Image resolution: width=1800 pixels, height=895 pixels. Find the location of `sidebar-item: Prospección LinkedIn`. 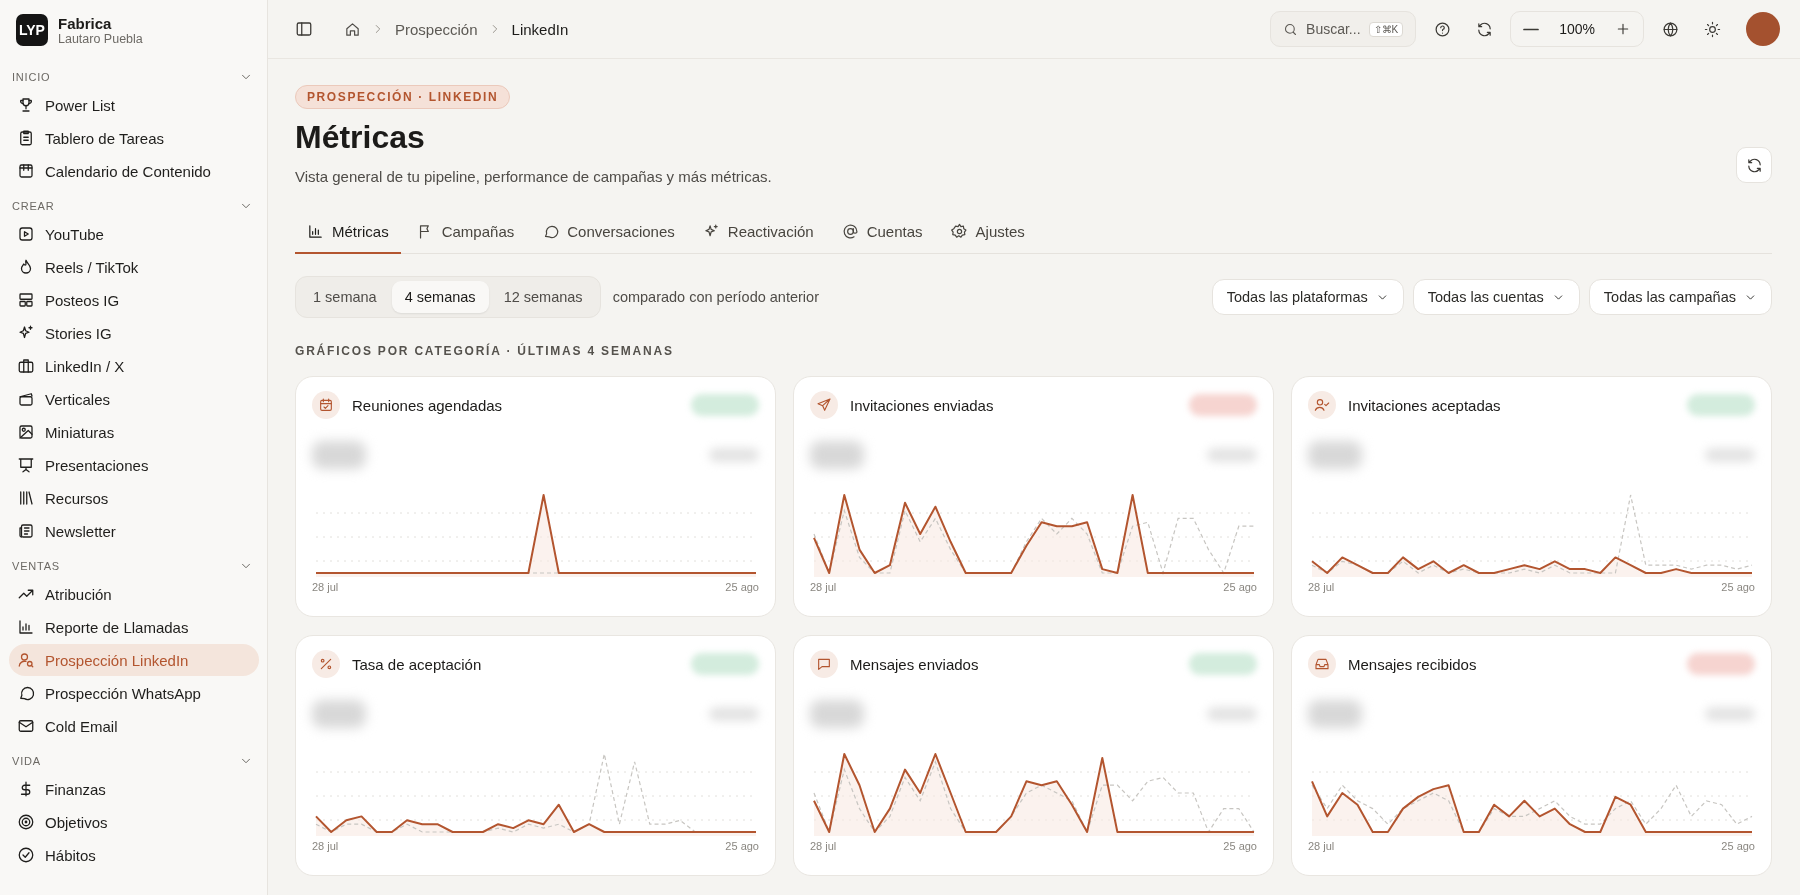

sidebar-item: Prospección LinkedIn is located at coordinates (134, 660).